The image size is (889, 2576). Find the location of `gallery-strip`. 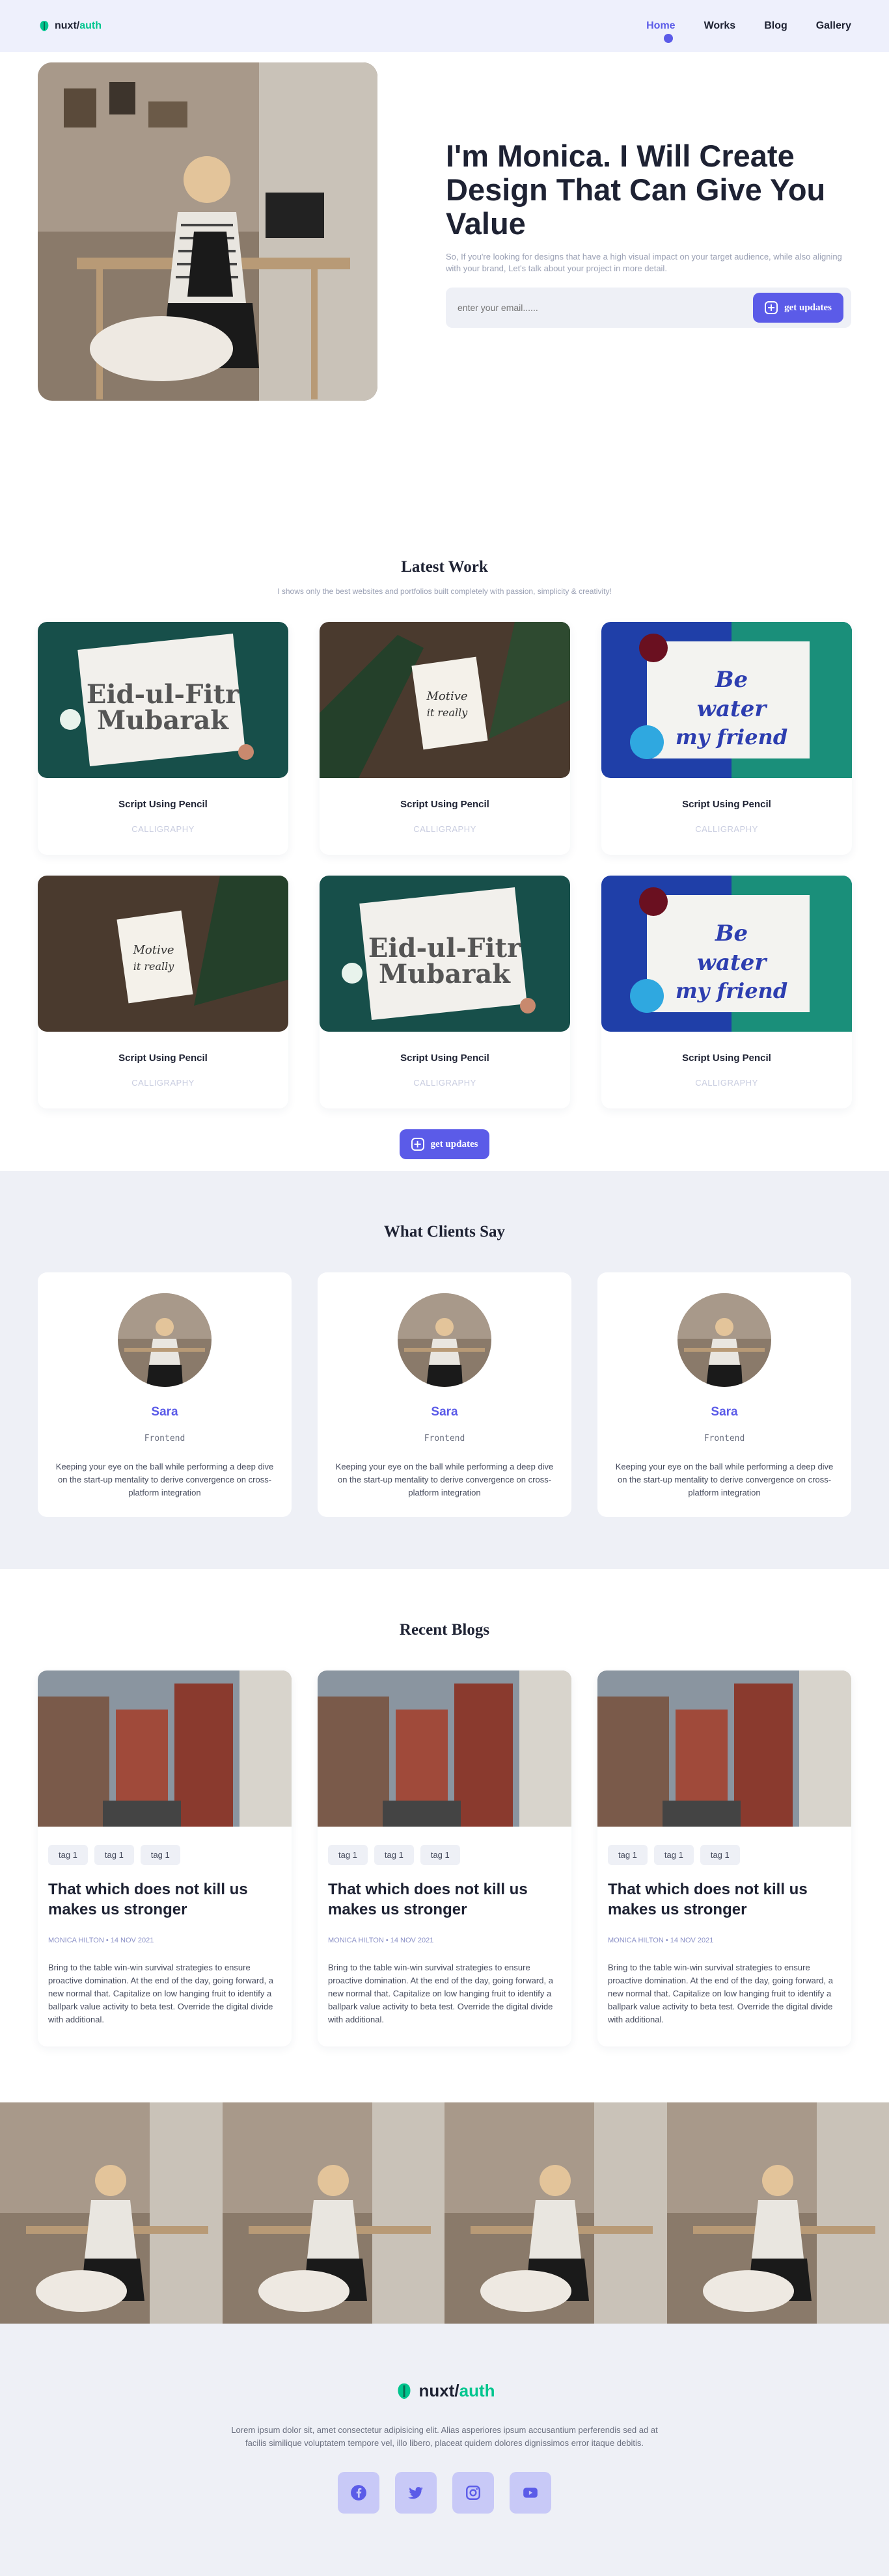

gallery-strip is located at coordinates (444, 2213).